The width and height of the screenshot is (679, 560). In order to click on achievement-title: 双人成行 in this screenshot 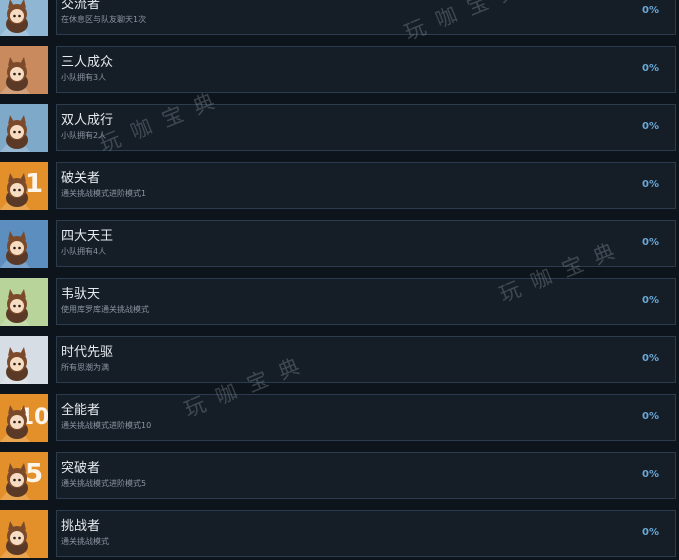, I will do `click(87, 120)`.